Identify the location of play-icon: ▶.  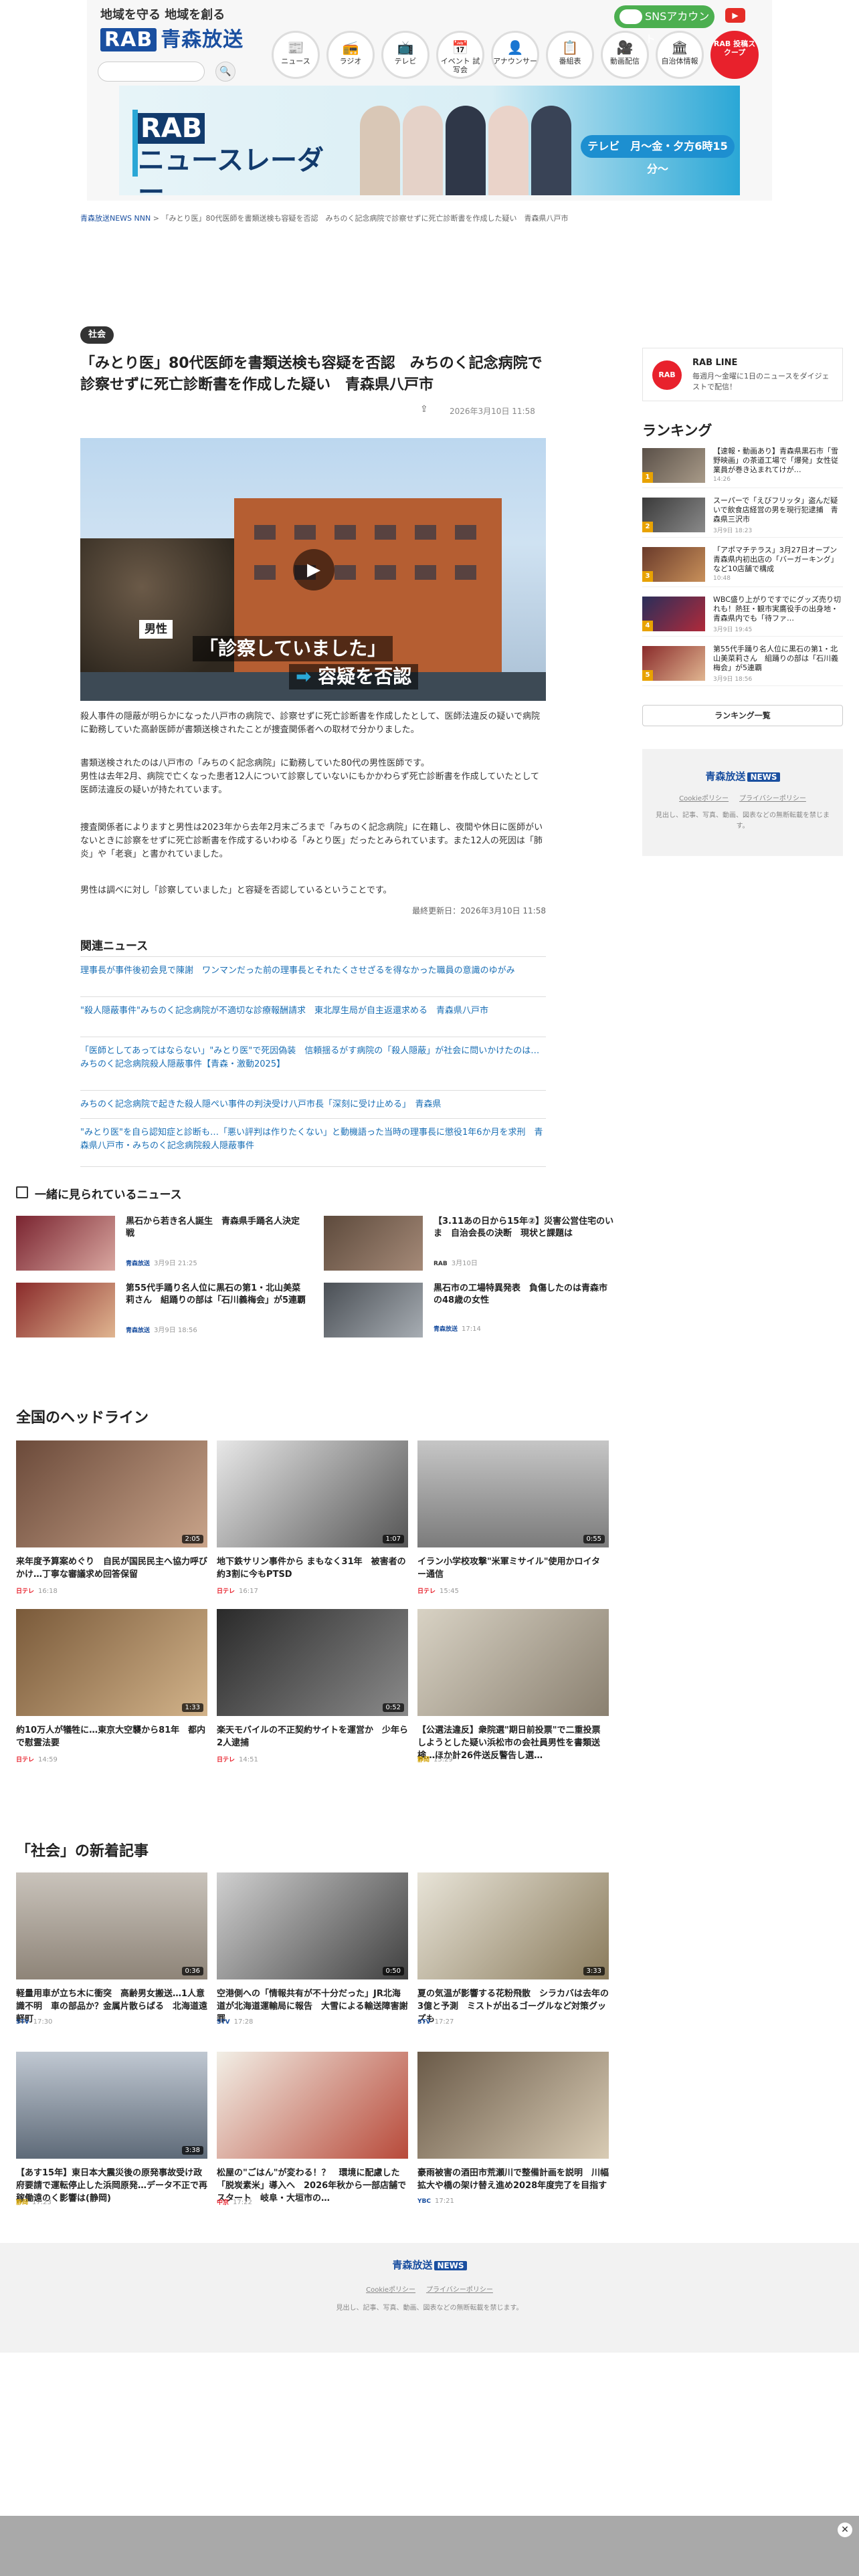
(314, 570).